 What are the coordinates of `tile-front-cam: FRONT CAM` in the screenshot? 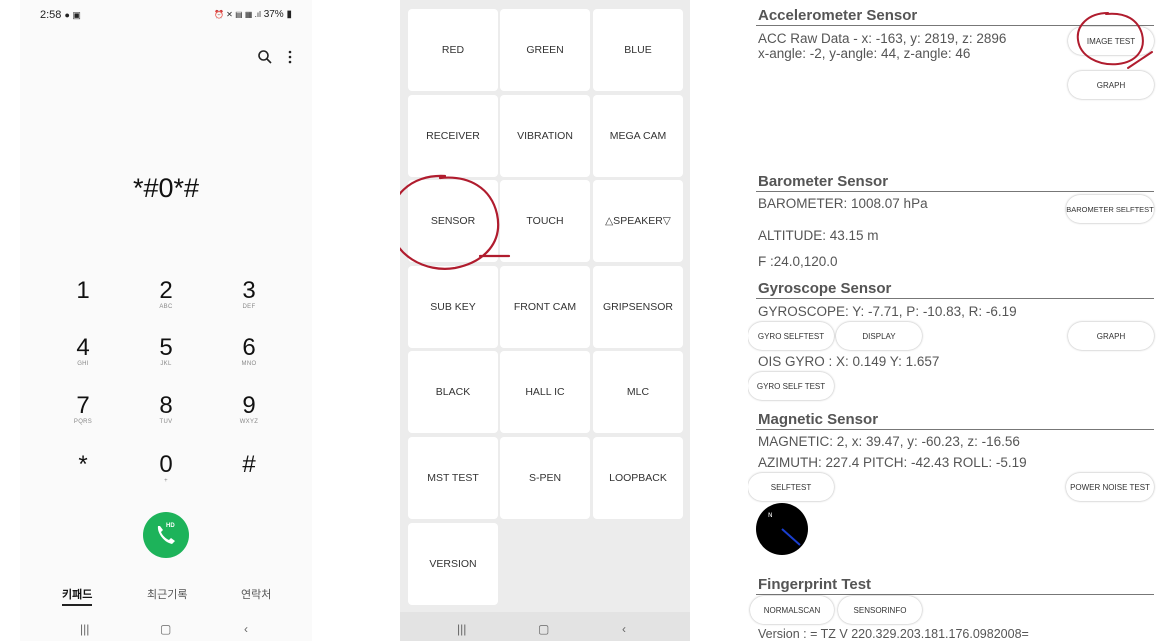 It's located at (545, 307).